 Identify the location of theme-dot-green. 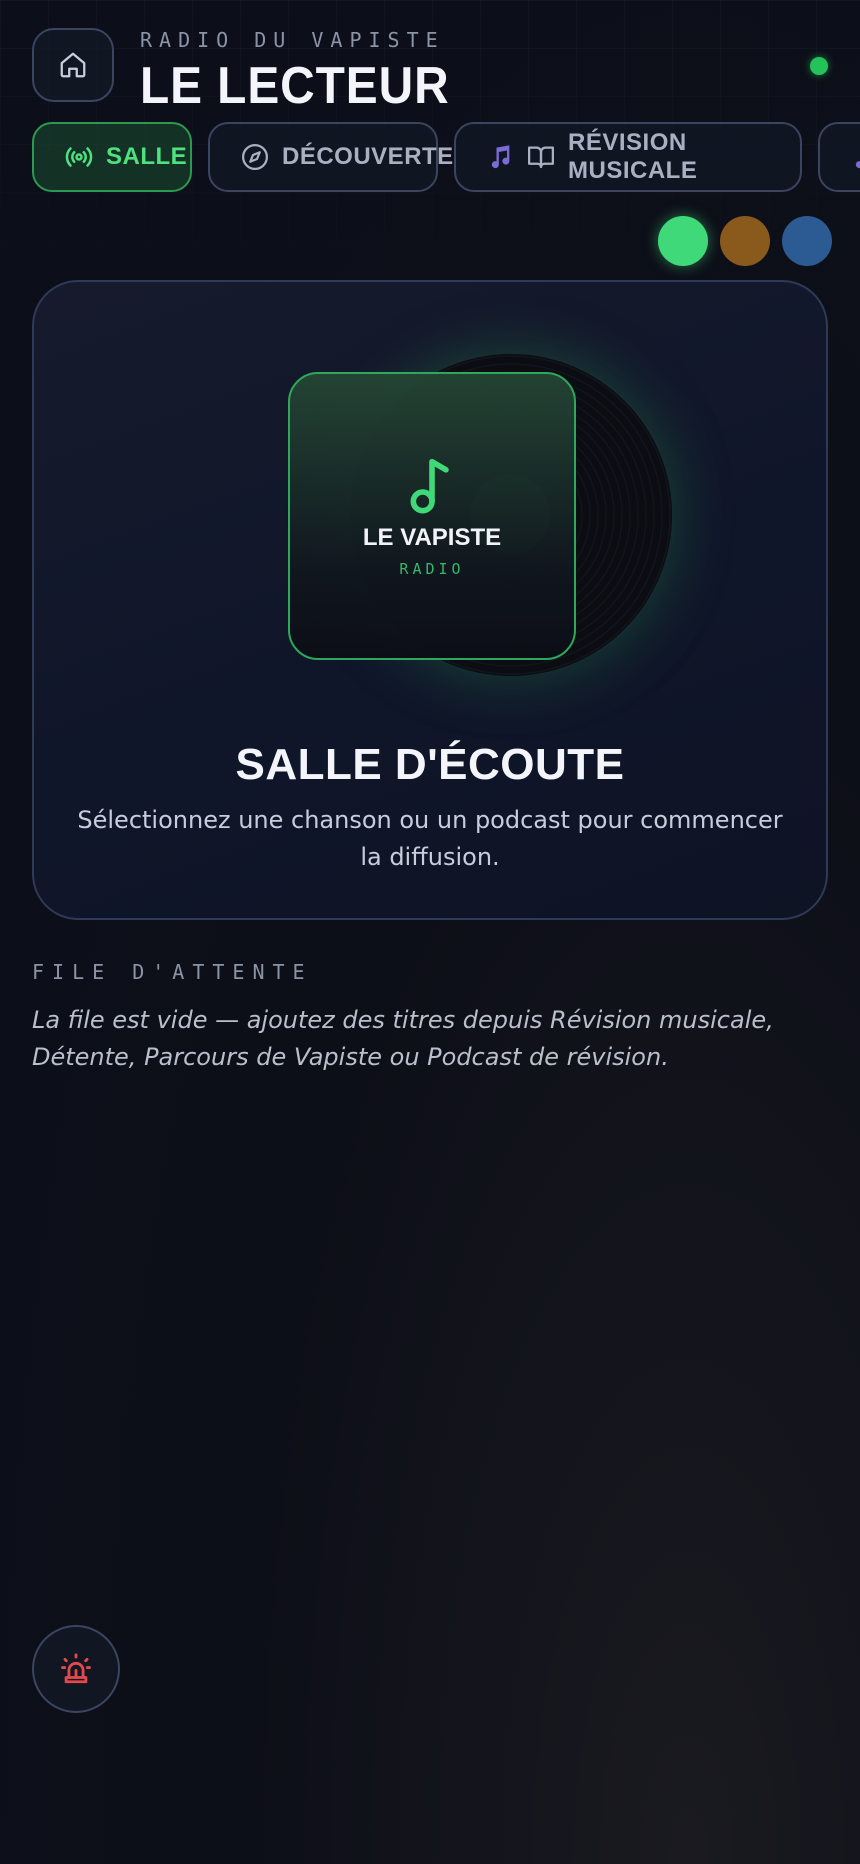
(683, 241).